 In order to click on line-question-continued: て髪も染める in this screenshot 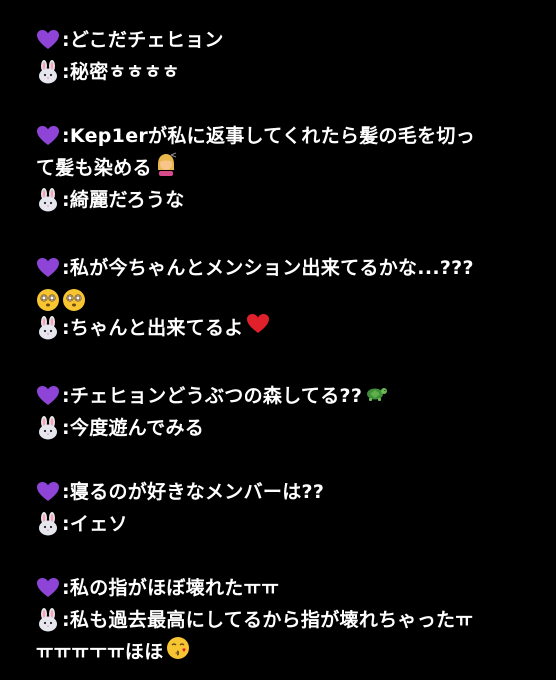, I will do `click(286, 168)`.